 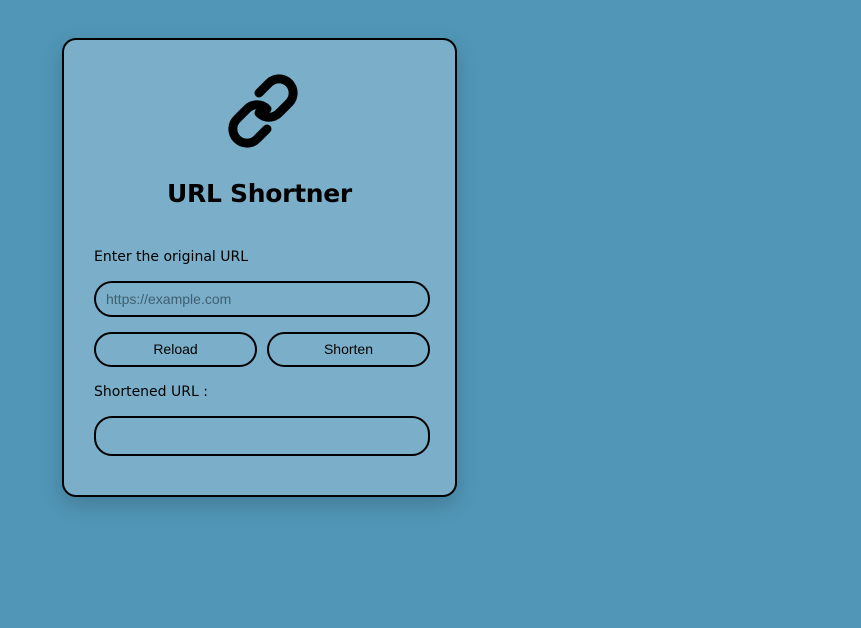 I want to click on reload-button: Reload, so click(x=175, y=349).